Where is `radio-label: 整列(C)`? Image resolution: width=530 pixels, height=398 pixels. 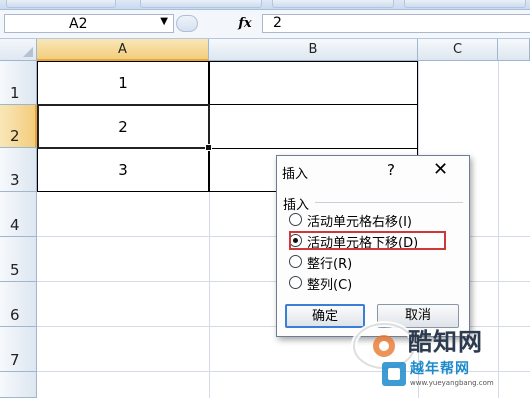
radio-label: 整列(C) is located at coordinates (330, 285).